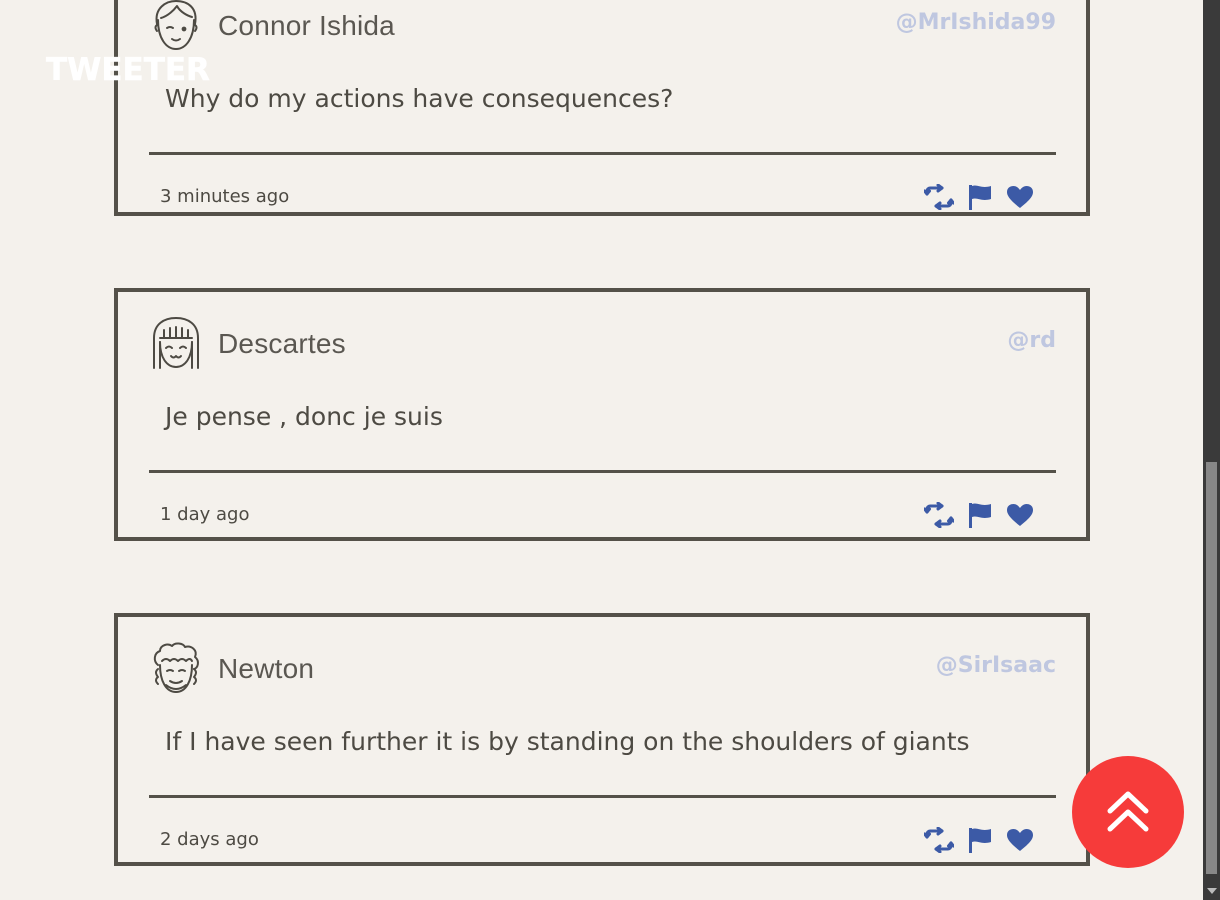  Describe the element at coordinates (1211, 668) in the screenshot. I see `scrollbar-thumb` at that location.